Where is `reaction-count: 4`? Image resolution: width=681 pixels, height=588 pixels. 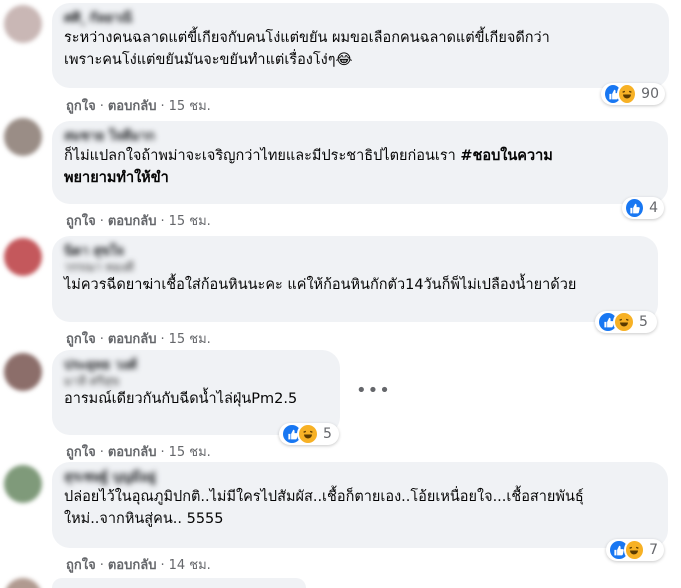
reaction-count: 4 is located at coordinates (653, 208).